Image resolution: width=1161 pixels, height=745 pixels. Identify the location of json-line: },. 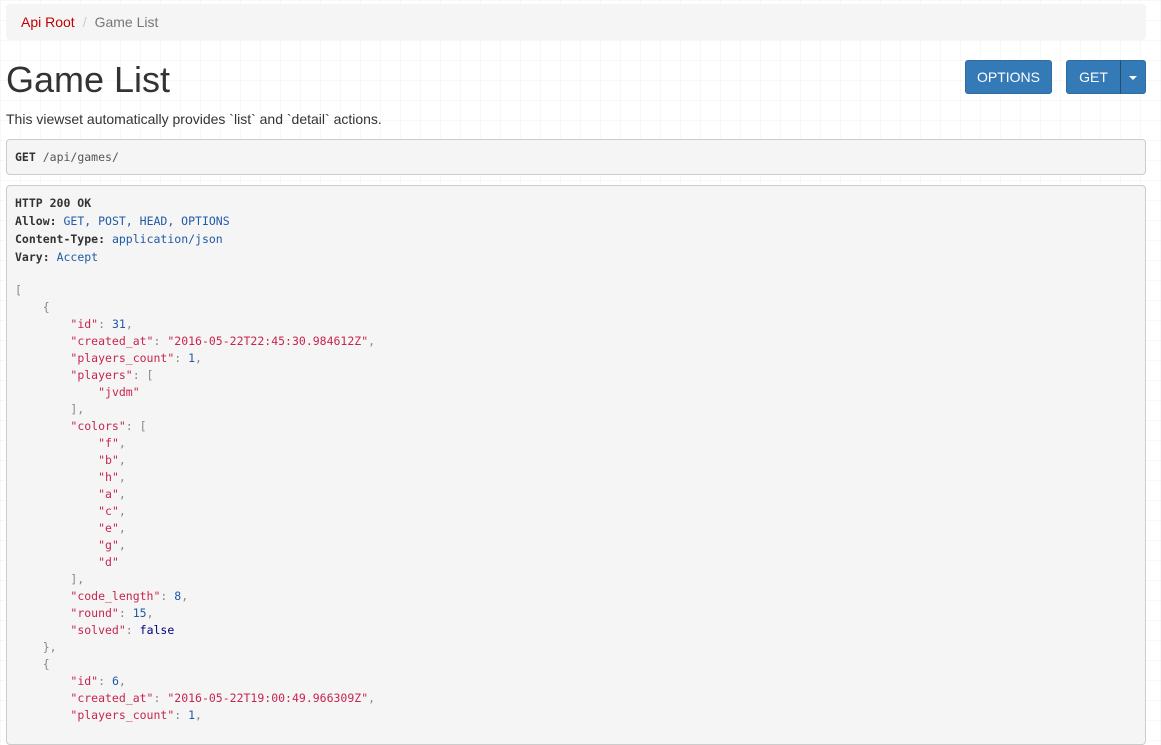
(576, 647).